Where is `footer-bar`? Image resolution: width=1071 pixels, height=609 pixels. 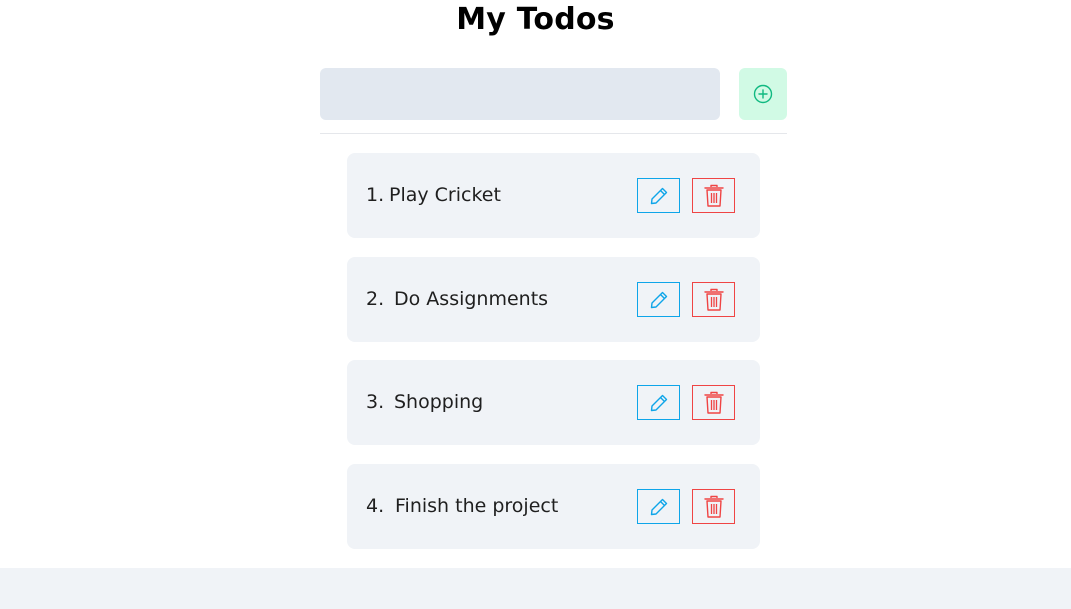
footer-bar is located at coordinates (535, 588).